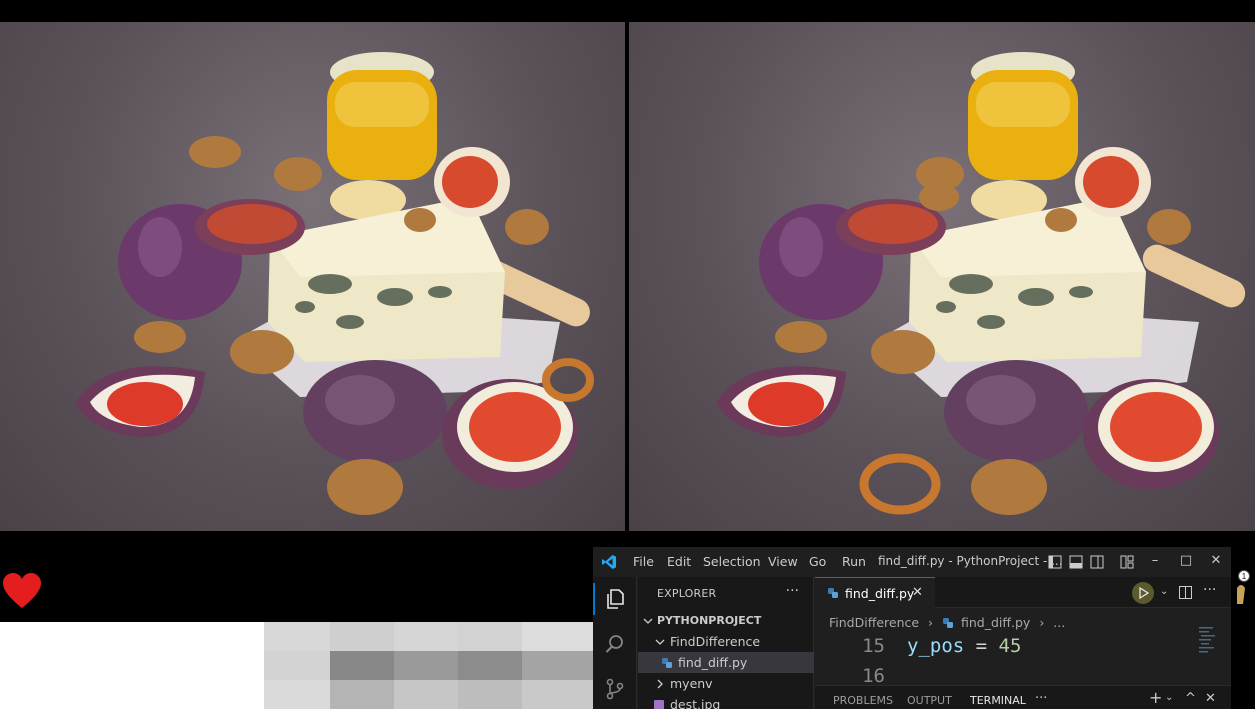  Describe the element at coordinates (1041, 698) in the screenshot. I see `panel-more-button: ···` at that location.